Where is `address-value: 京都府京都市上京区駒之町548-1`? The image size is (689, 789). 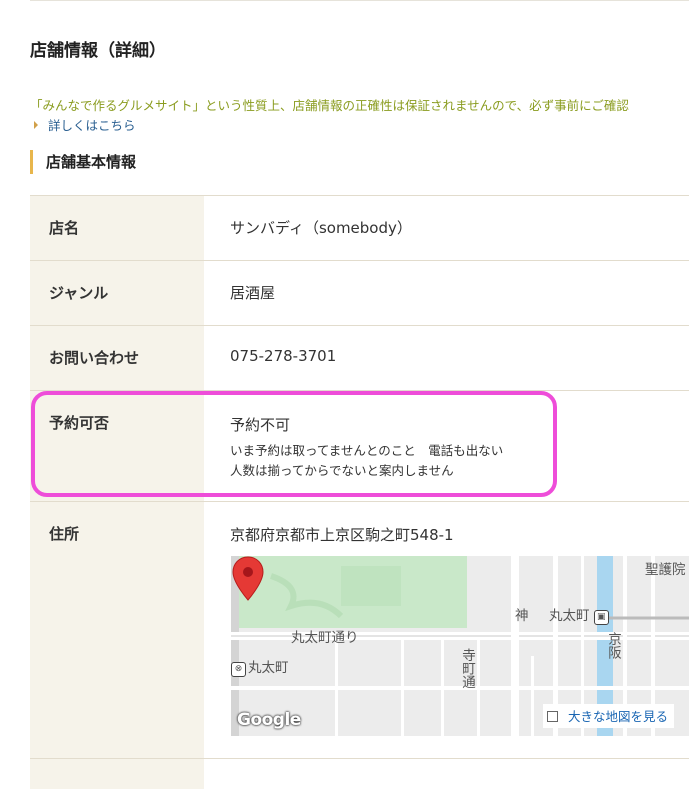 address-value: 京都府京都市上京区駒之町548-1 is located at coordinates (459, 523).